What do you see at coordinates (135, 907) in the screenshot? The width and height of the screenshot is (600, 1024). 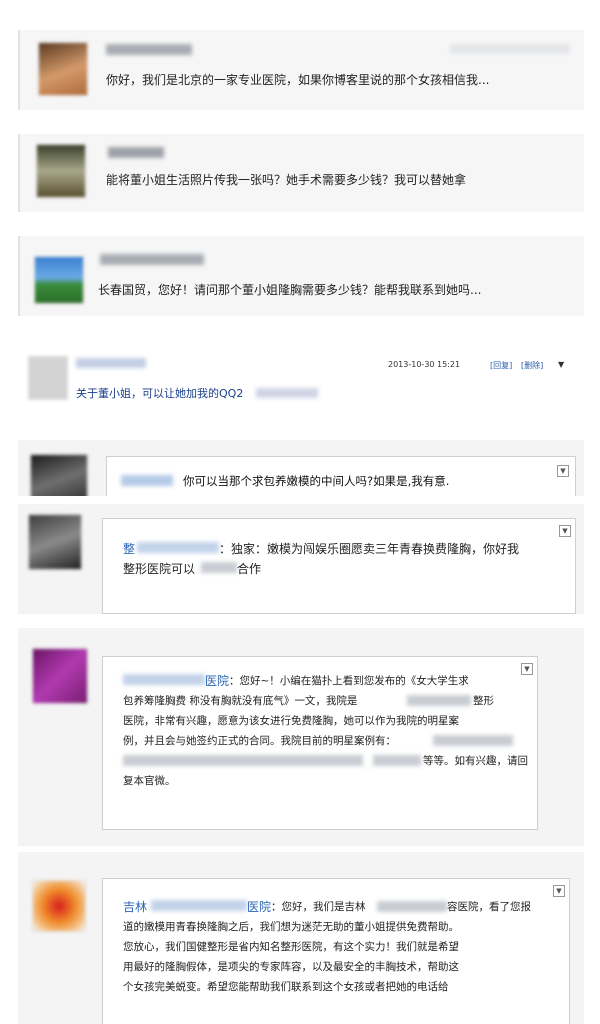 I see `username: 吉林` at bounding box center [135, 907].